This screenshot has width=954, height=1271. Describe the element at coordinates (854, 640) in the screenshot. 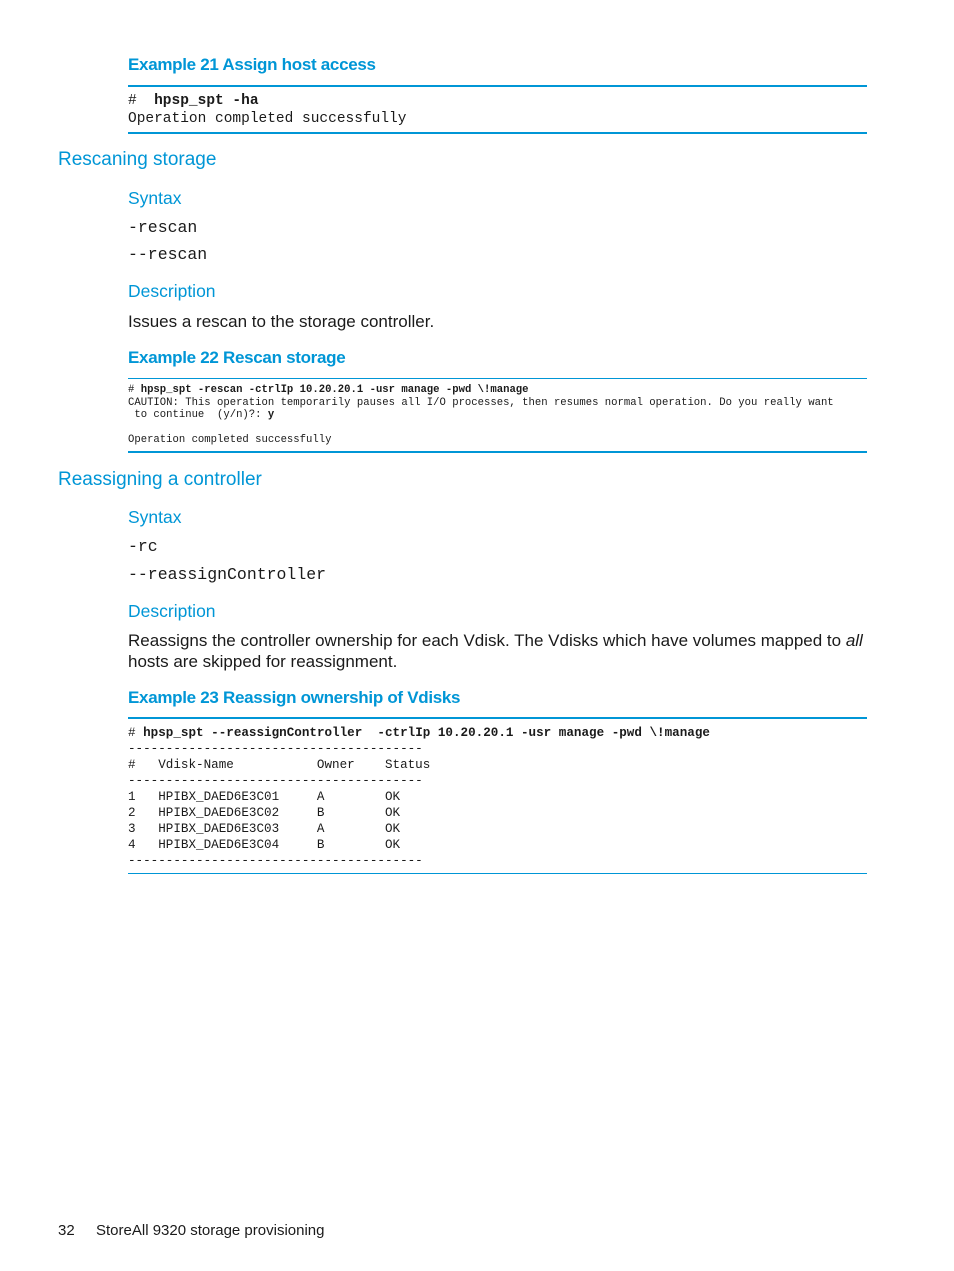

I see `description-emphasis: all` at that location.